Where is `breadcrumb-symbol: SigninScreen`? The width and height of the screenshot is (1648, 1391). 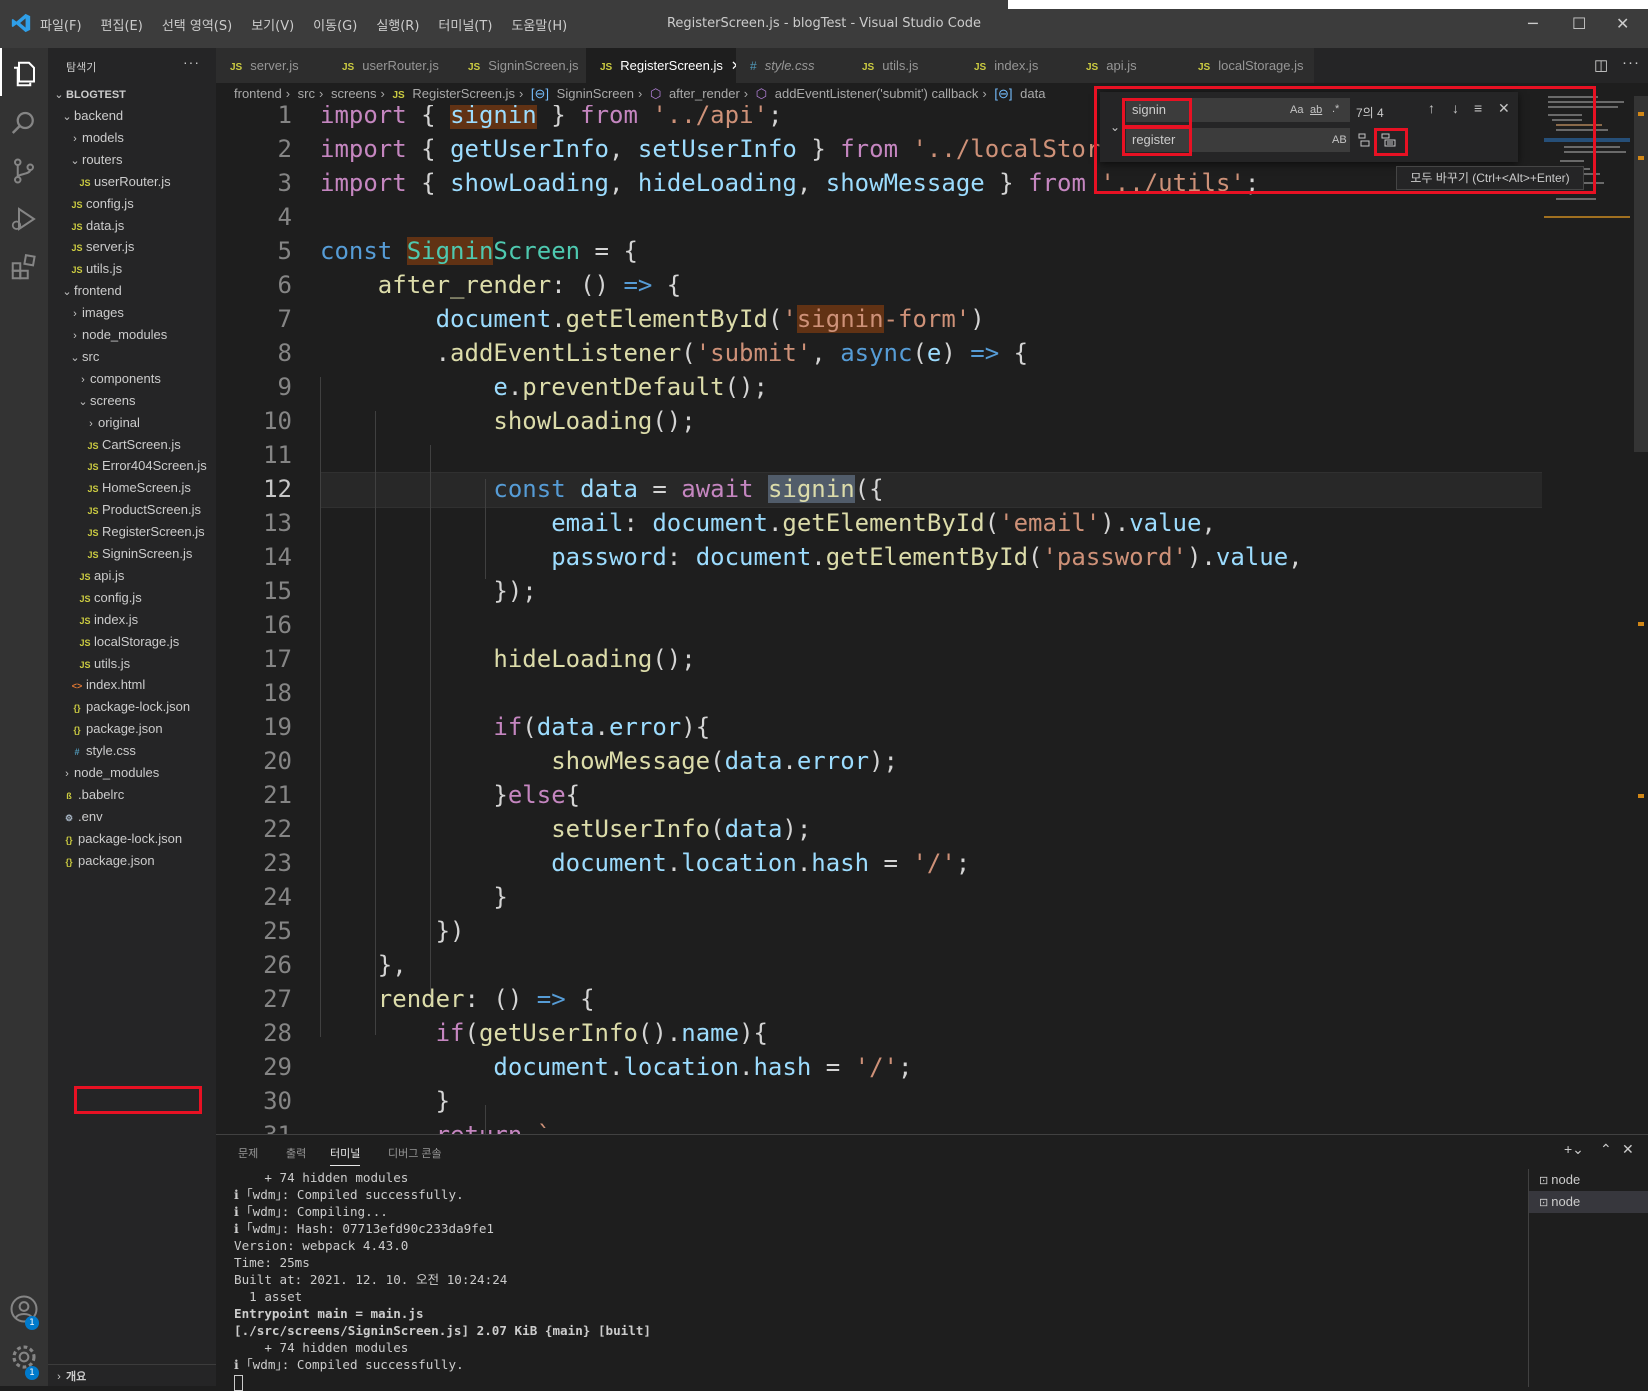
breadcrumb-symbol: SigninScreen is located at coordinates (595, 93).